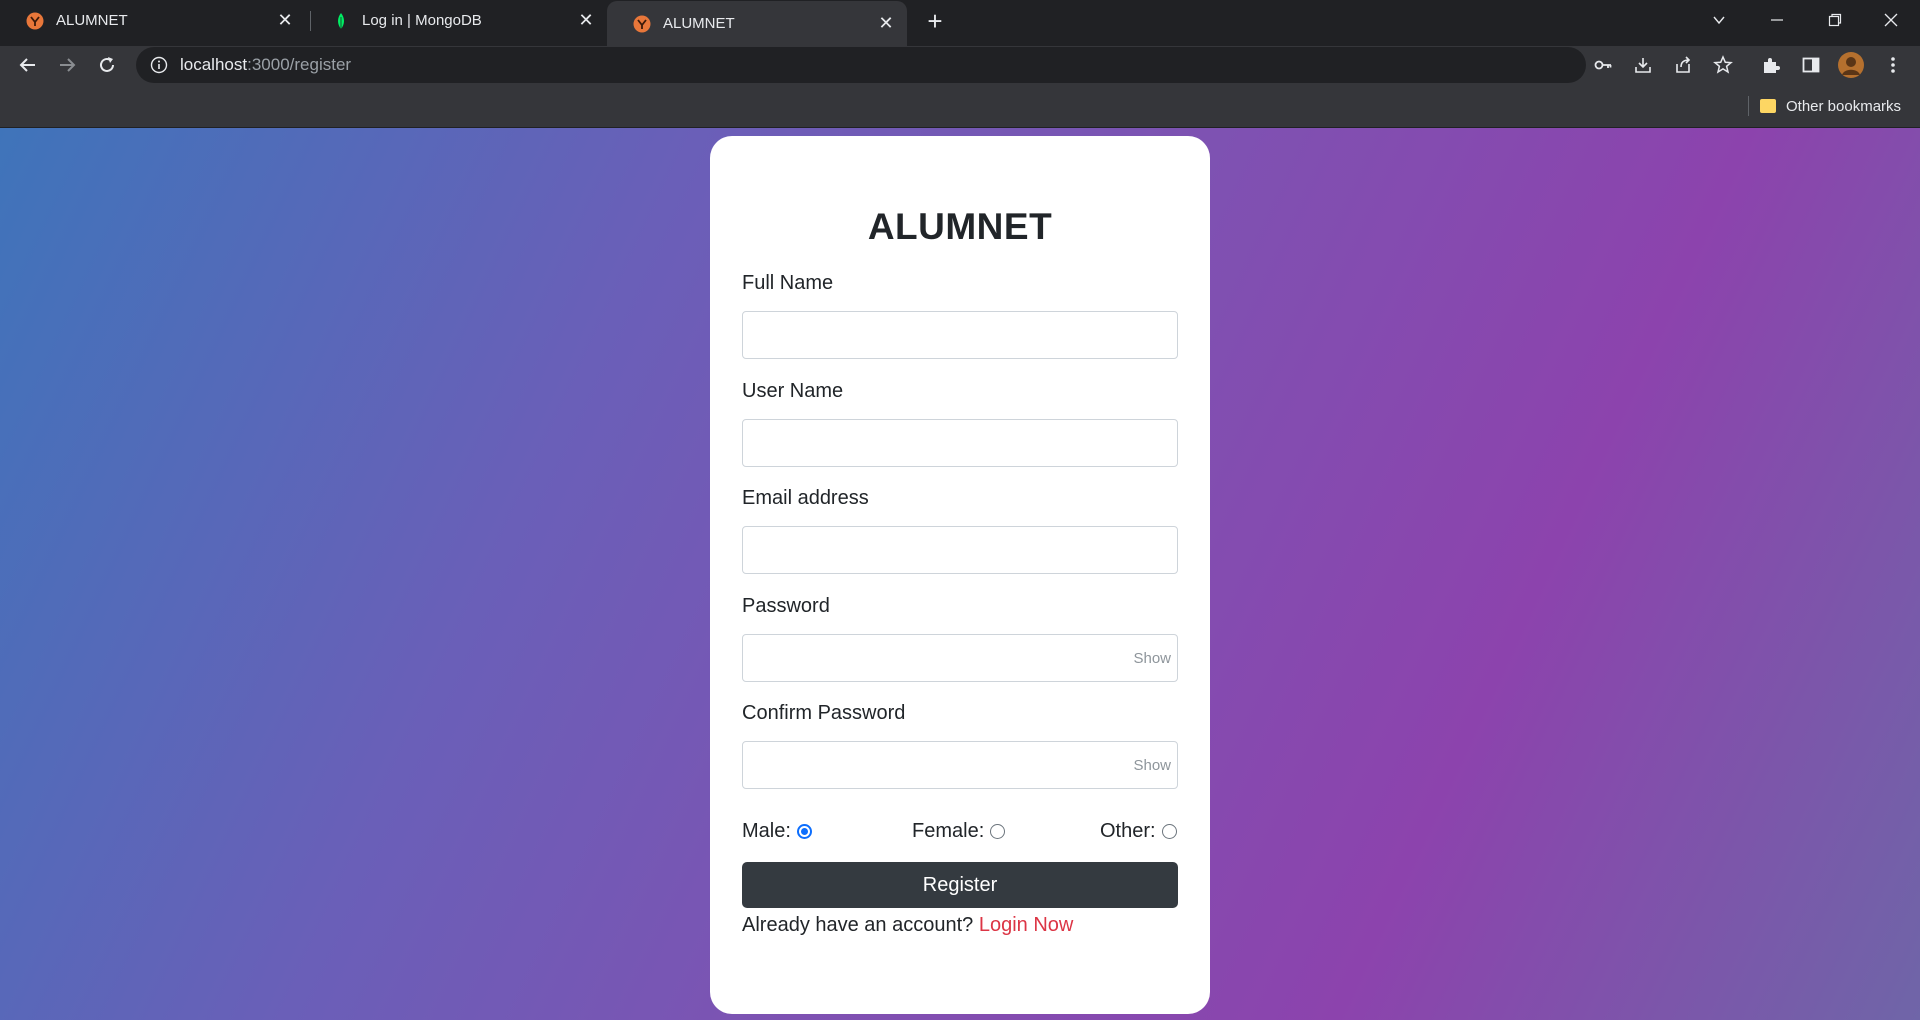  I want to click on email-label: Email address, so click(805, 498).